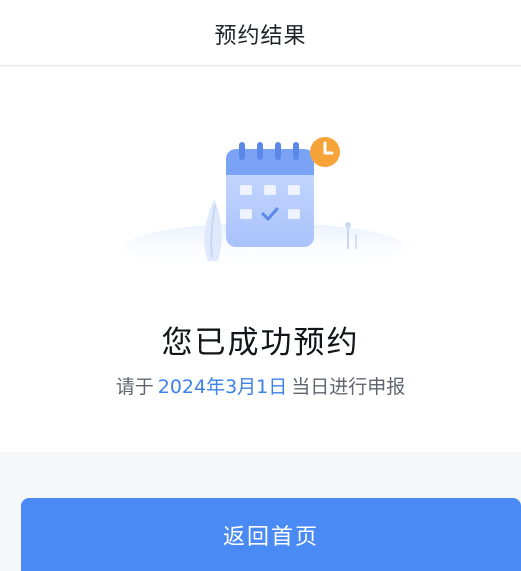 The height and width of the screenshot is (571, 521). Describe the element at coordinates (265, 204) in the screenshot. I see `calendar-clock-icon` at that location.